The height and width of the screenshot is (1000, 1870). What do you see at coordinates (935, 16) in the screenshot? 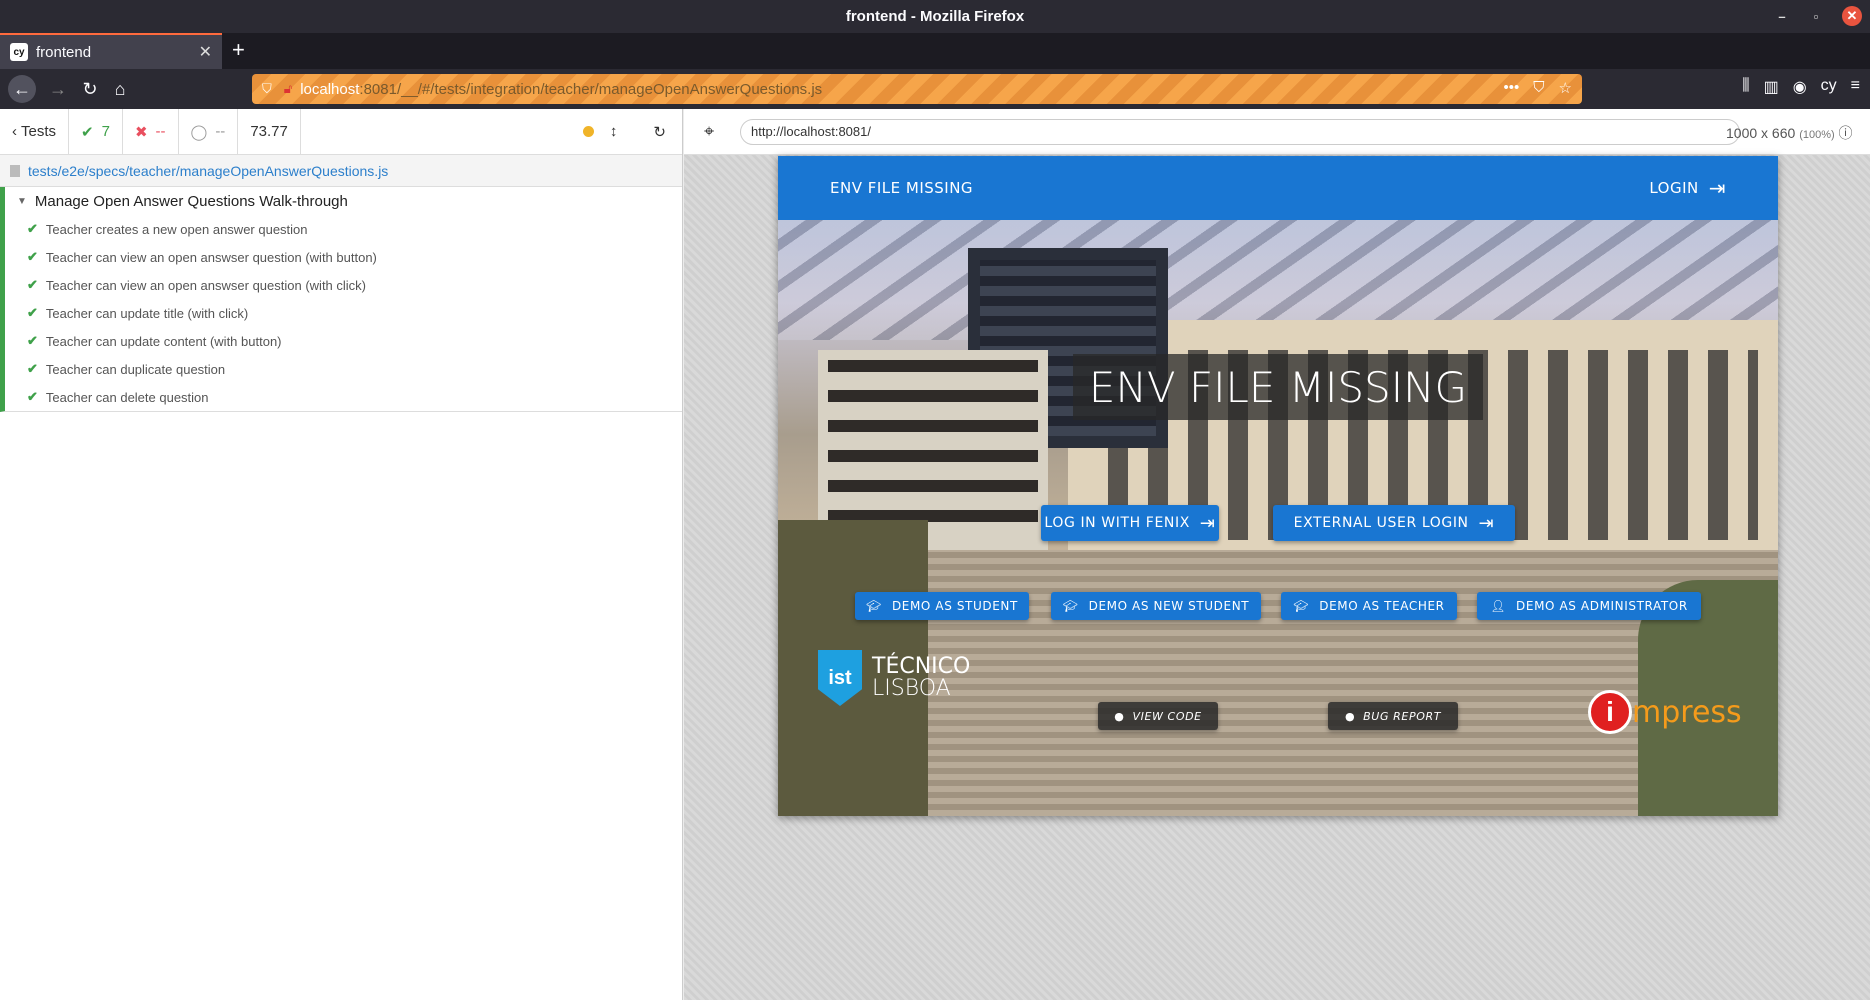
I see `window-titlebar: frontend - Mozilla Firefox – ▫ ✕` at bounding box center [935, 16].